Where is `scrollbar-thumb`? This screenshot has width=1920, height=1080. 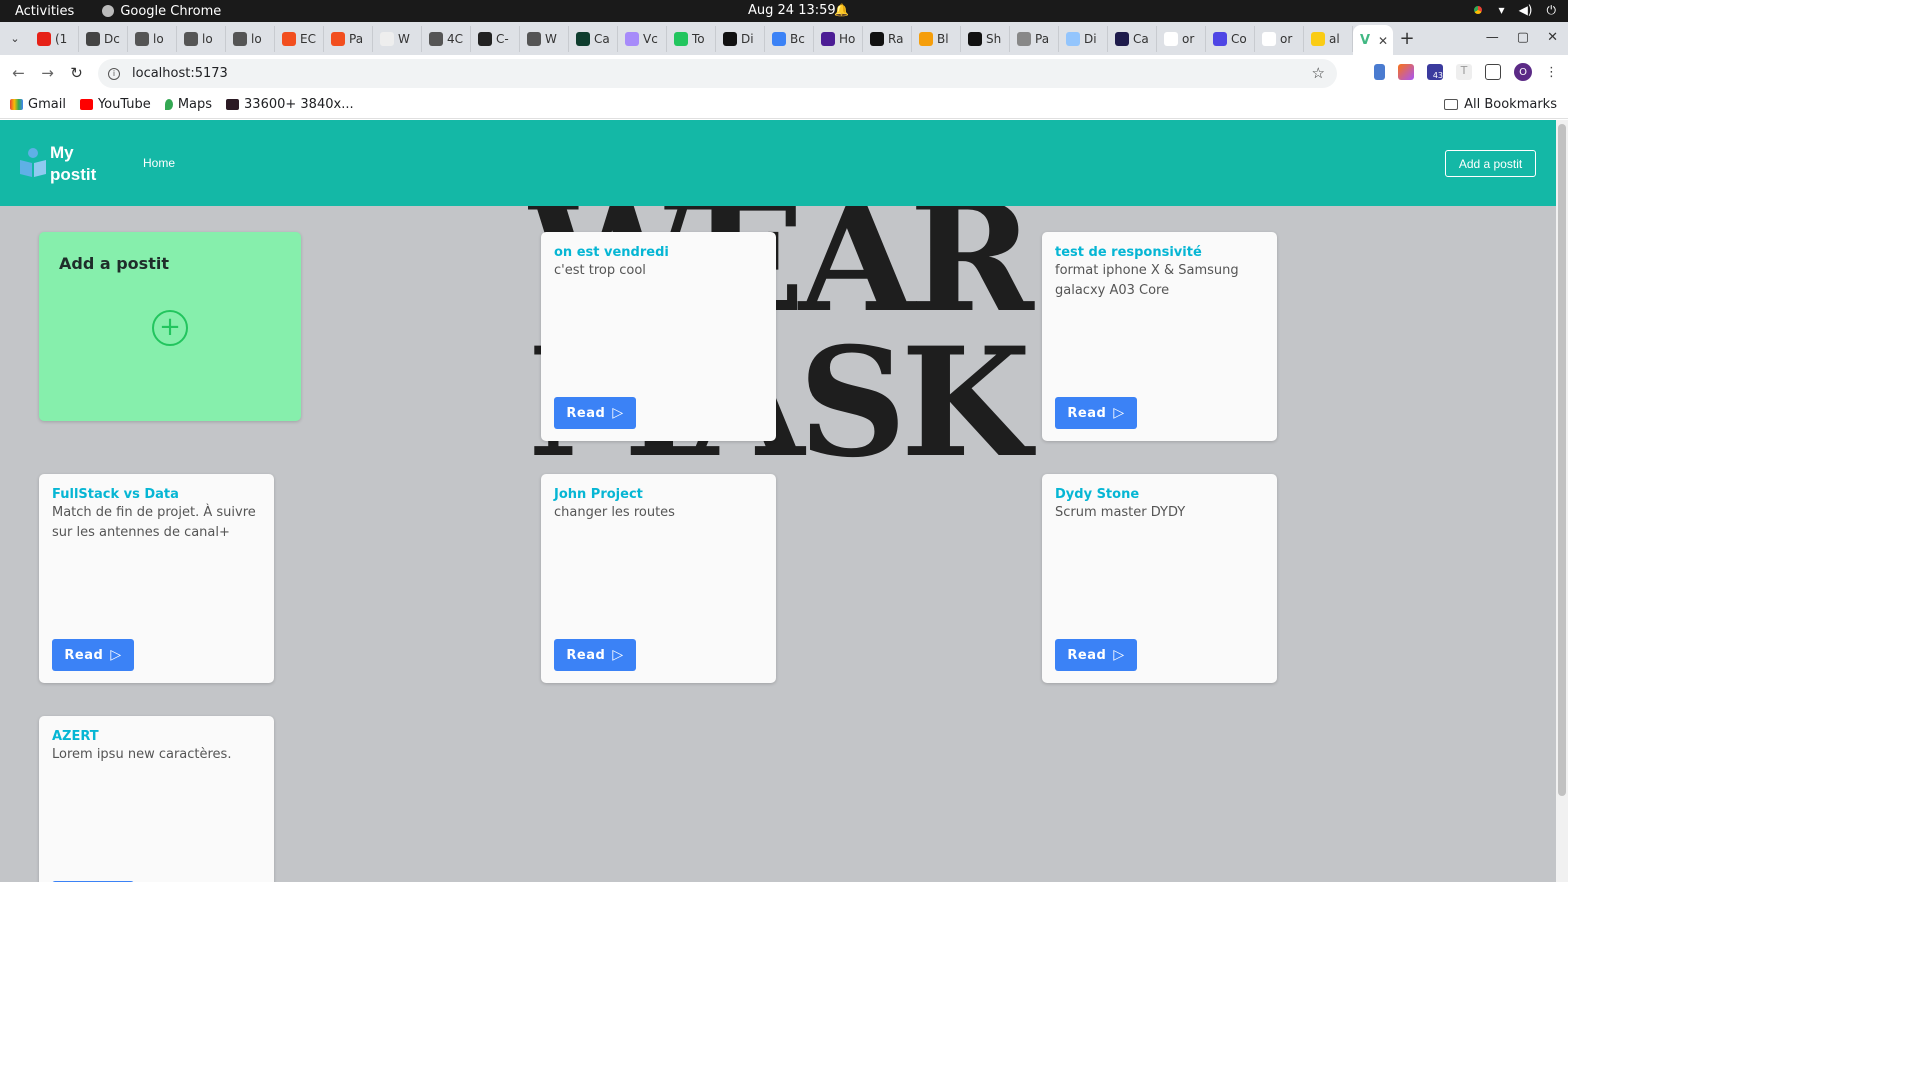
scrollbar-thumb is located at coordinates (1562, 460).